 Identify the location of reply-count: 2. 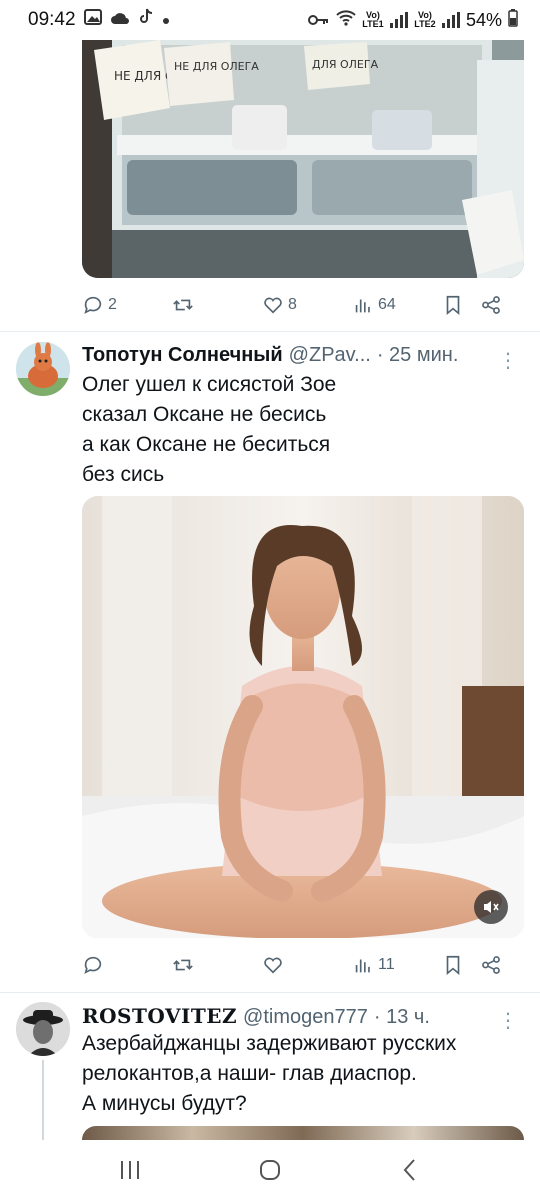
(112, 304).